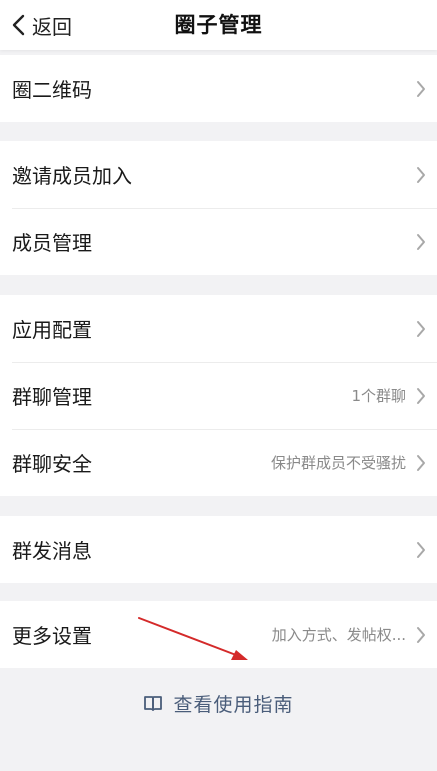 This screenshot has height=771, width=437. What do you see at coordinates (52, 90) in the screenshot?
I see `row-label: 圈二维码` at bounding box center [52, 90].